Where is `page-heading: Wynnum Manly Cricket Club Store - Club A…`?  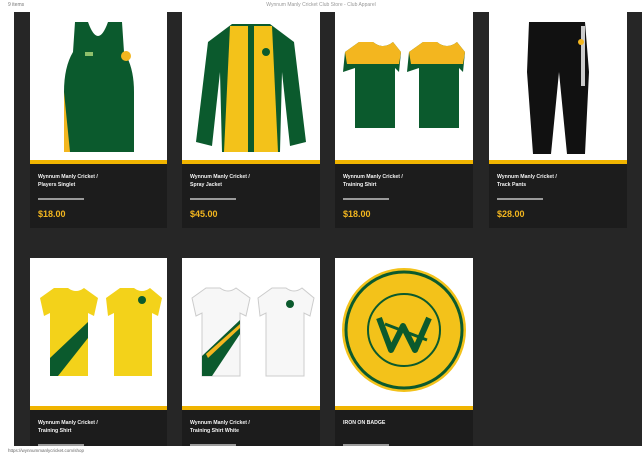 page-heading: Wynnum Manly Cricket Club Store - Club A… is located at coordinates (321, 5).